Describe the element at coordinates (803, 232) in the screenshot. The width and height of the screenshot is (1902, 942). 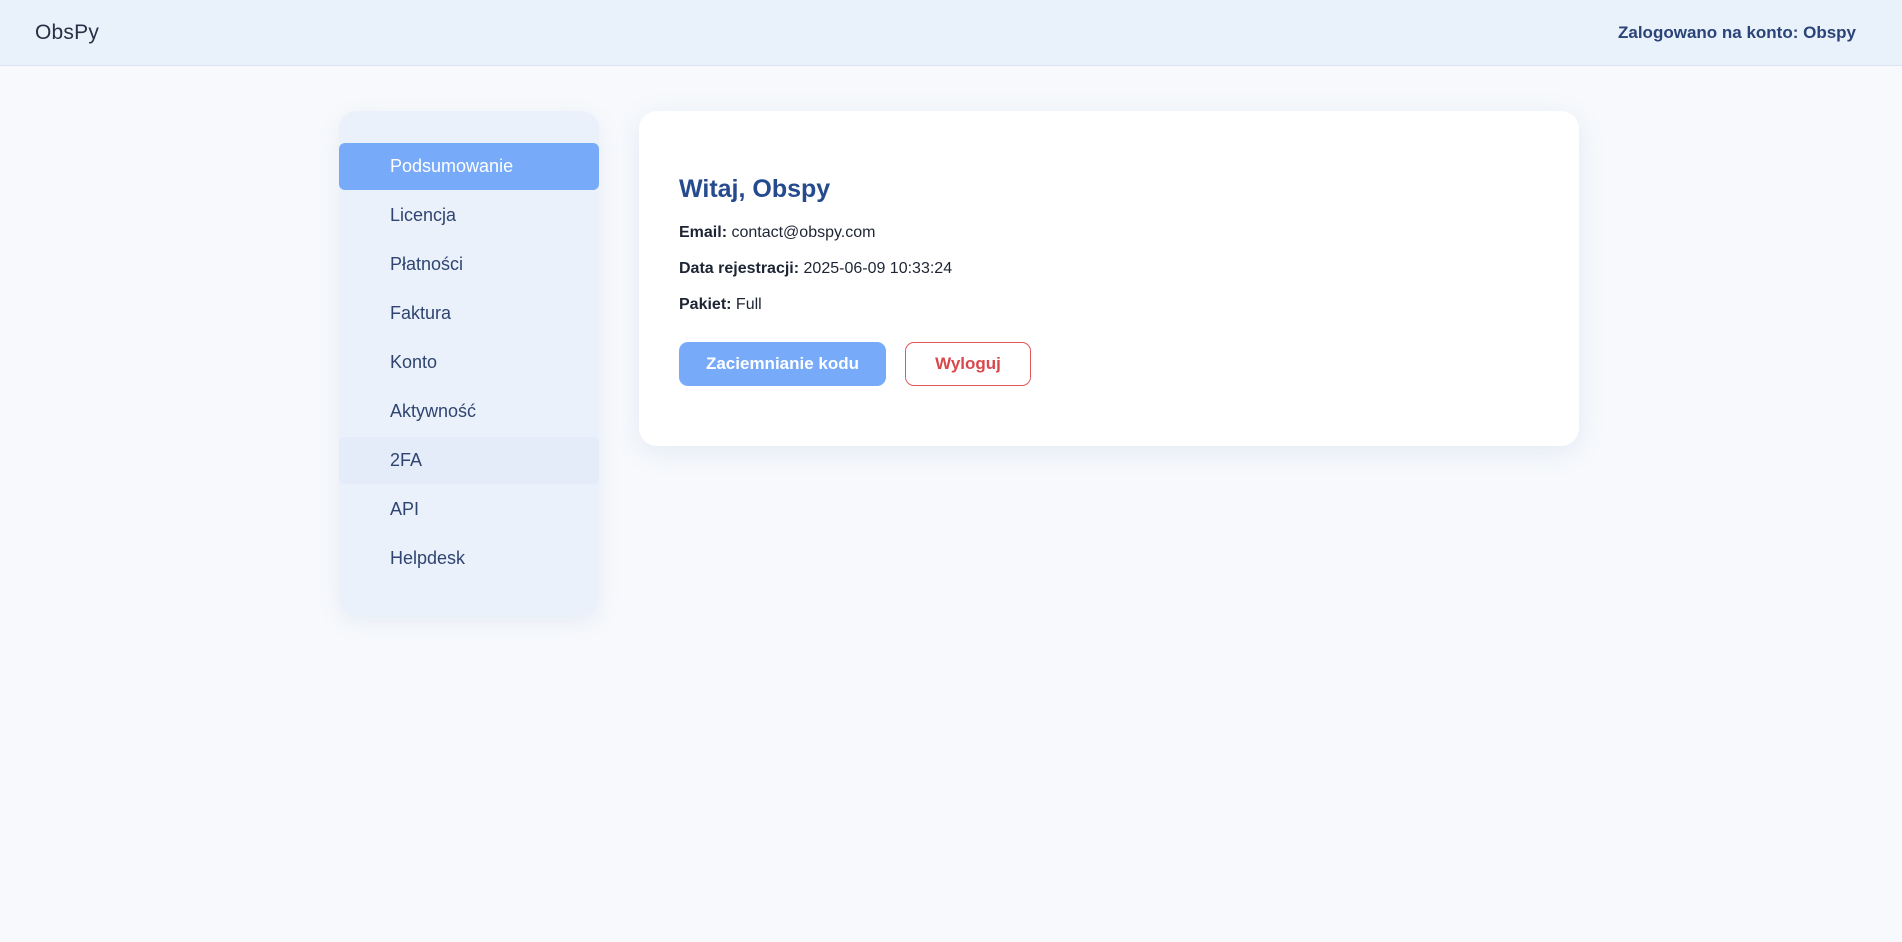
I see `email-value: contact@obspy.com` at that location.